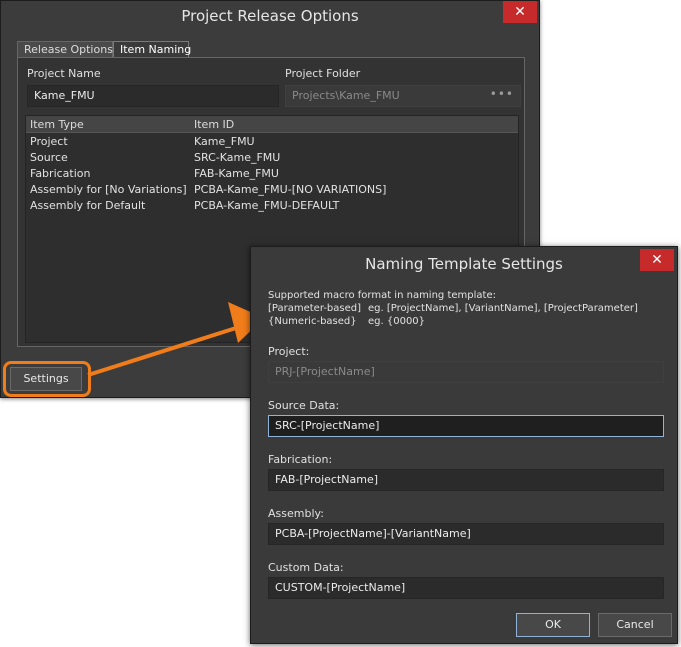  I want to click on item-type-cell: Project, so click(49, 141).